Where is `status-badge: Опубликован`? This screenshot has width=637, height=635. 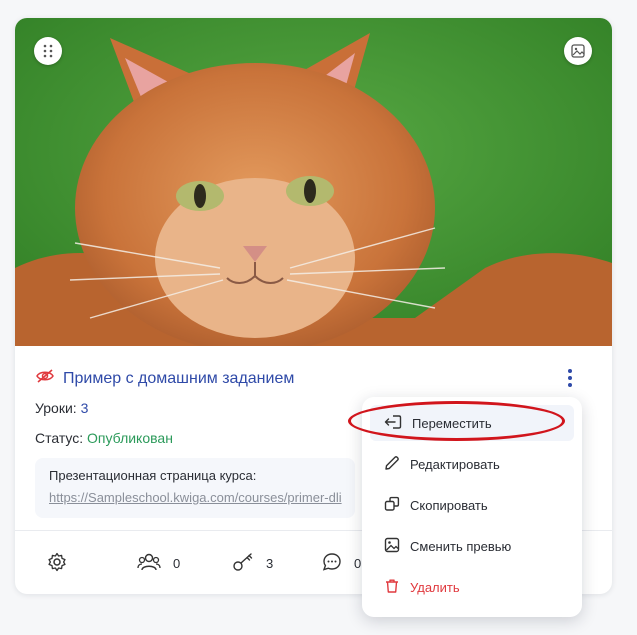 status-badge: Опубликован is located at coordinates (130, 438).